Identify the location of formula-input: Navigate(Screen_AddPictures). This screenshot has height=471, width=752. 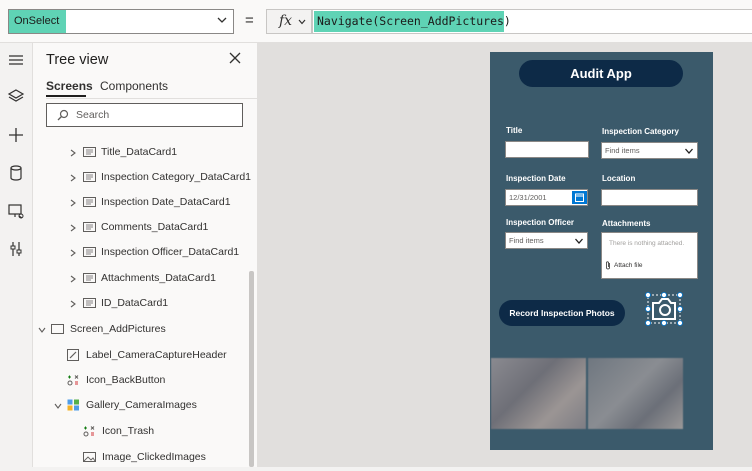
(532, 21).